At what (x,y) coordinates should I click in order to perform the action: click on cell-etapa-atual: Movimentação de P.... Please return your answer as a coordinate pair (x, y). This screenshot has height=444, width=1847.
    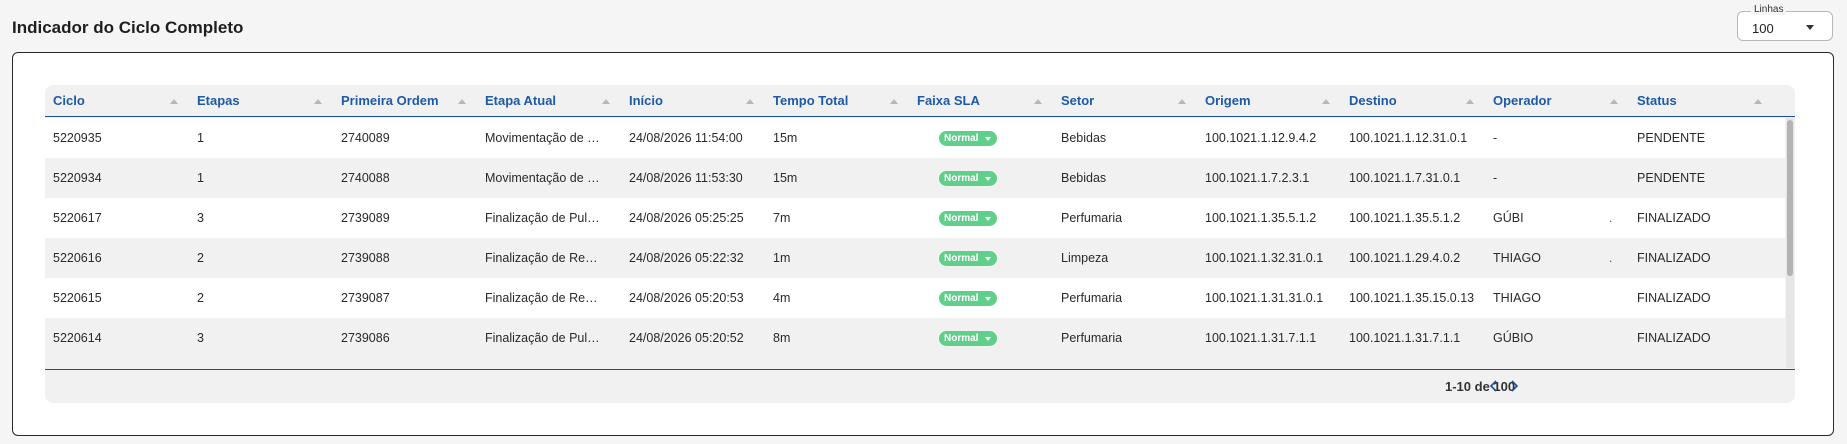
    Looking at the image, I should click on (543, 138).